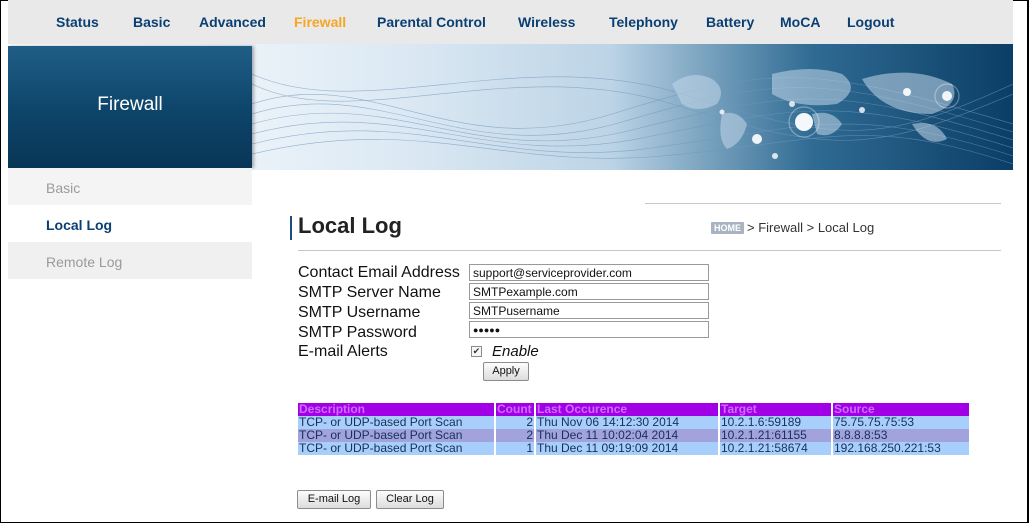 The image size is (1031, 525). Describe the element at coordinates (130, 104) in the screenshot. I see `section-title: Firewall` at that location.